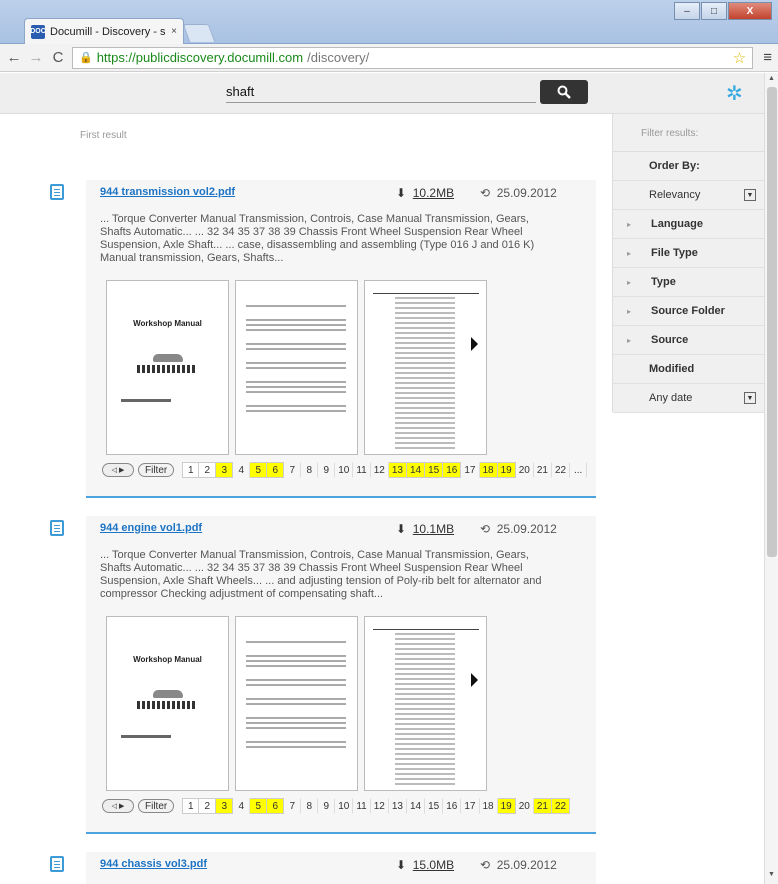  I want to click on scroll-down-icon: ▼, so click(771, 874).